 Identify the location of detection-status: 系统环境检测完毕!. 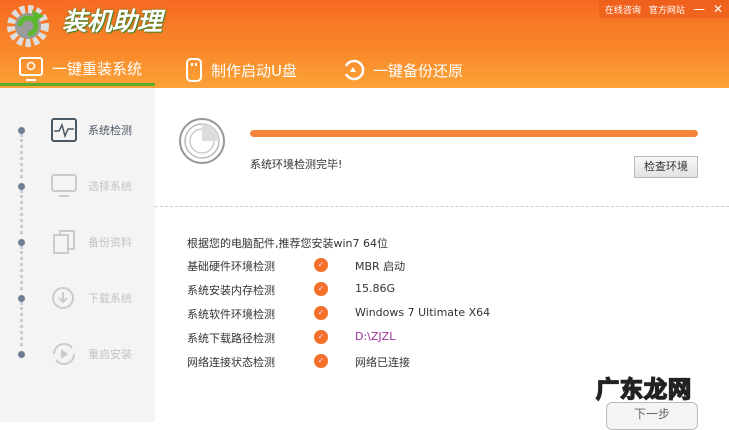
(296, 164).